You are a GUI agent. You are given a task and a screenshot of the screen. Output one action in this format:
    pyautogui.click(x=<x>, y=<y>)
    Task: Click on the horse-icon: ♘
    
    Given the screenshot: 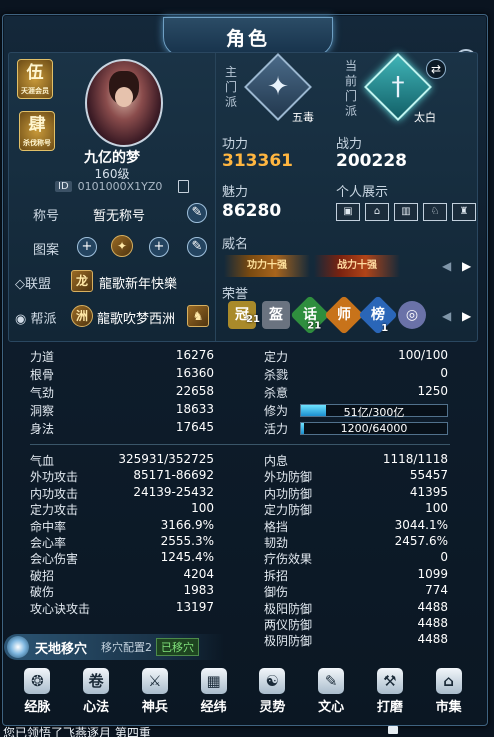 What is the action you would take?
    pyautogui.click(x=435, y=212)
    